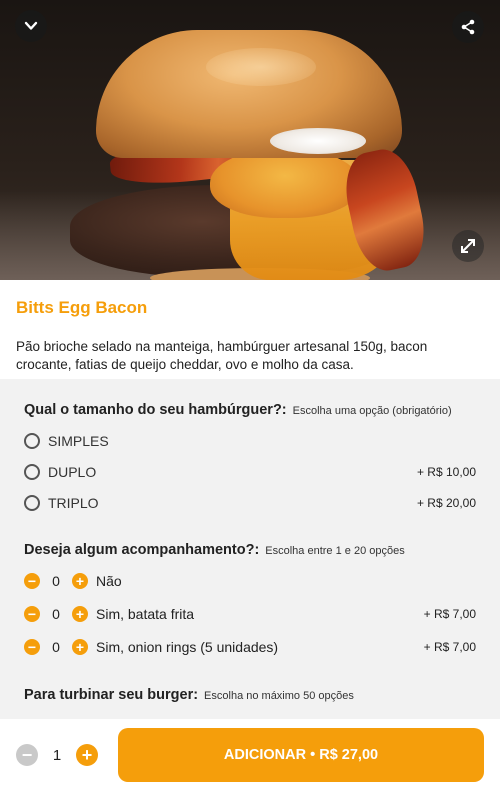 The width and height of the screenshot is (500, 791). I want to click on option-price: + R$ 10,00, so click(446, 471).